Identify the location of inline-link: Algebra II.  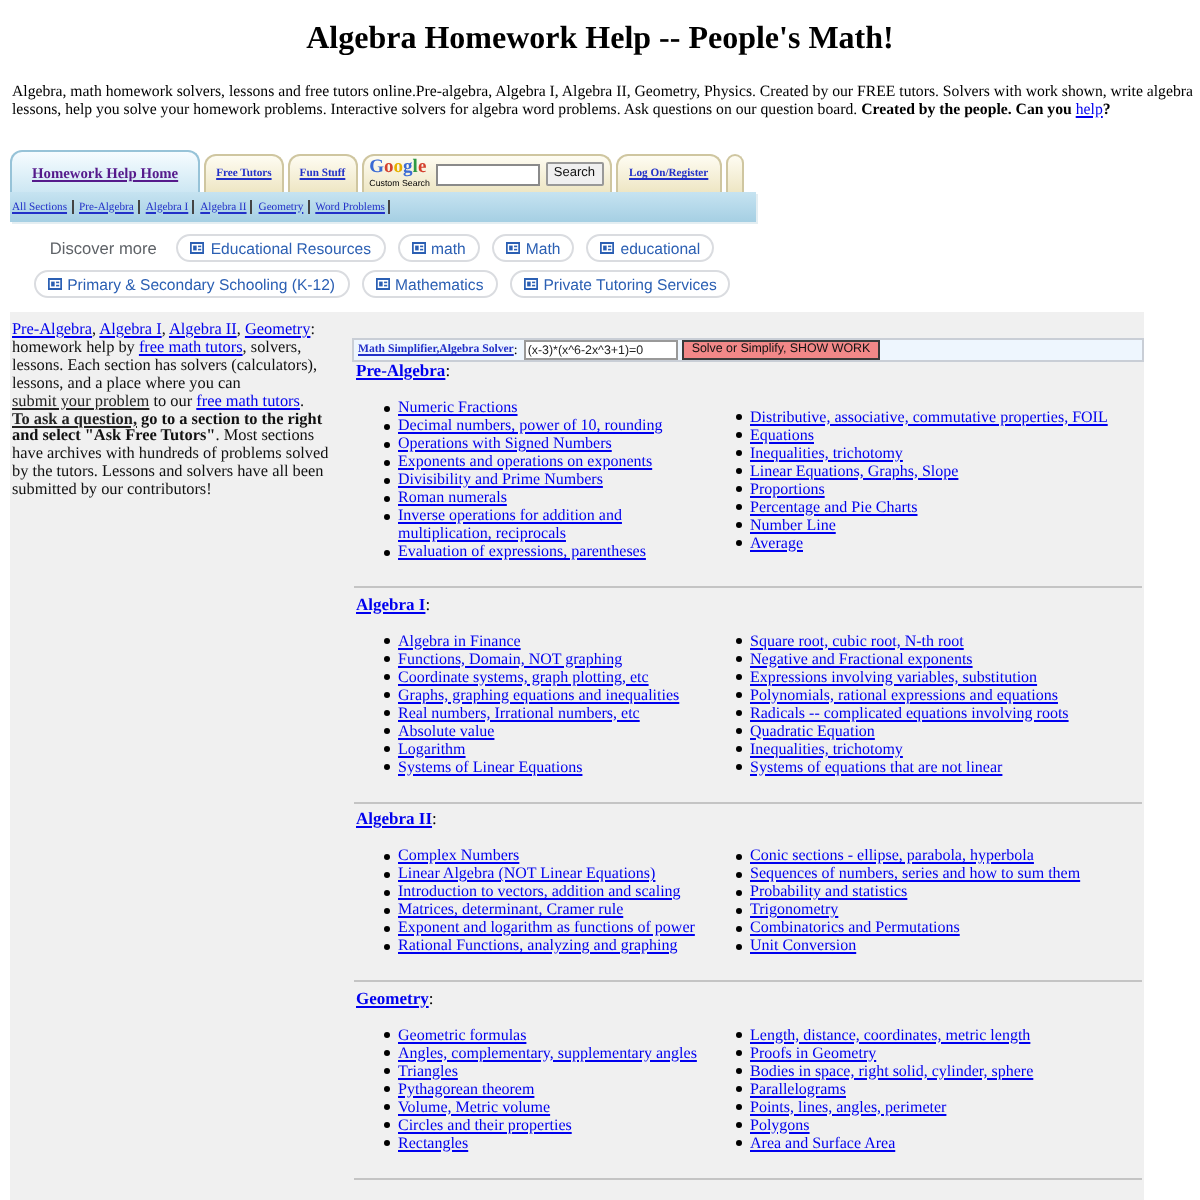
(202, 329).